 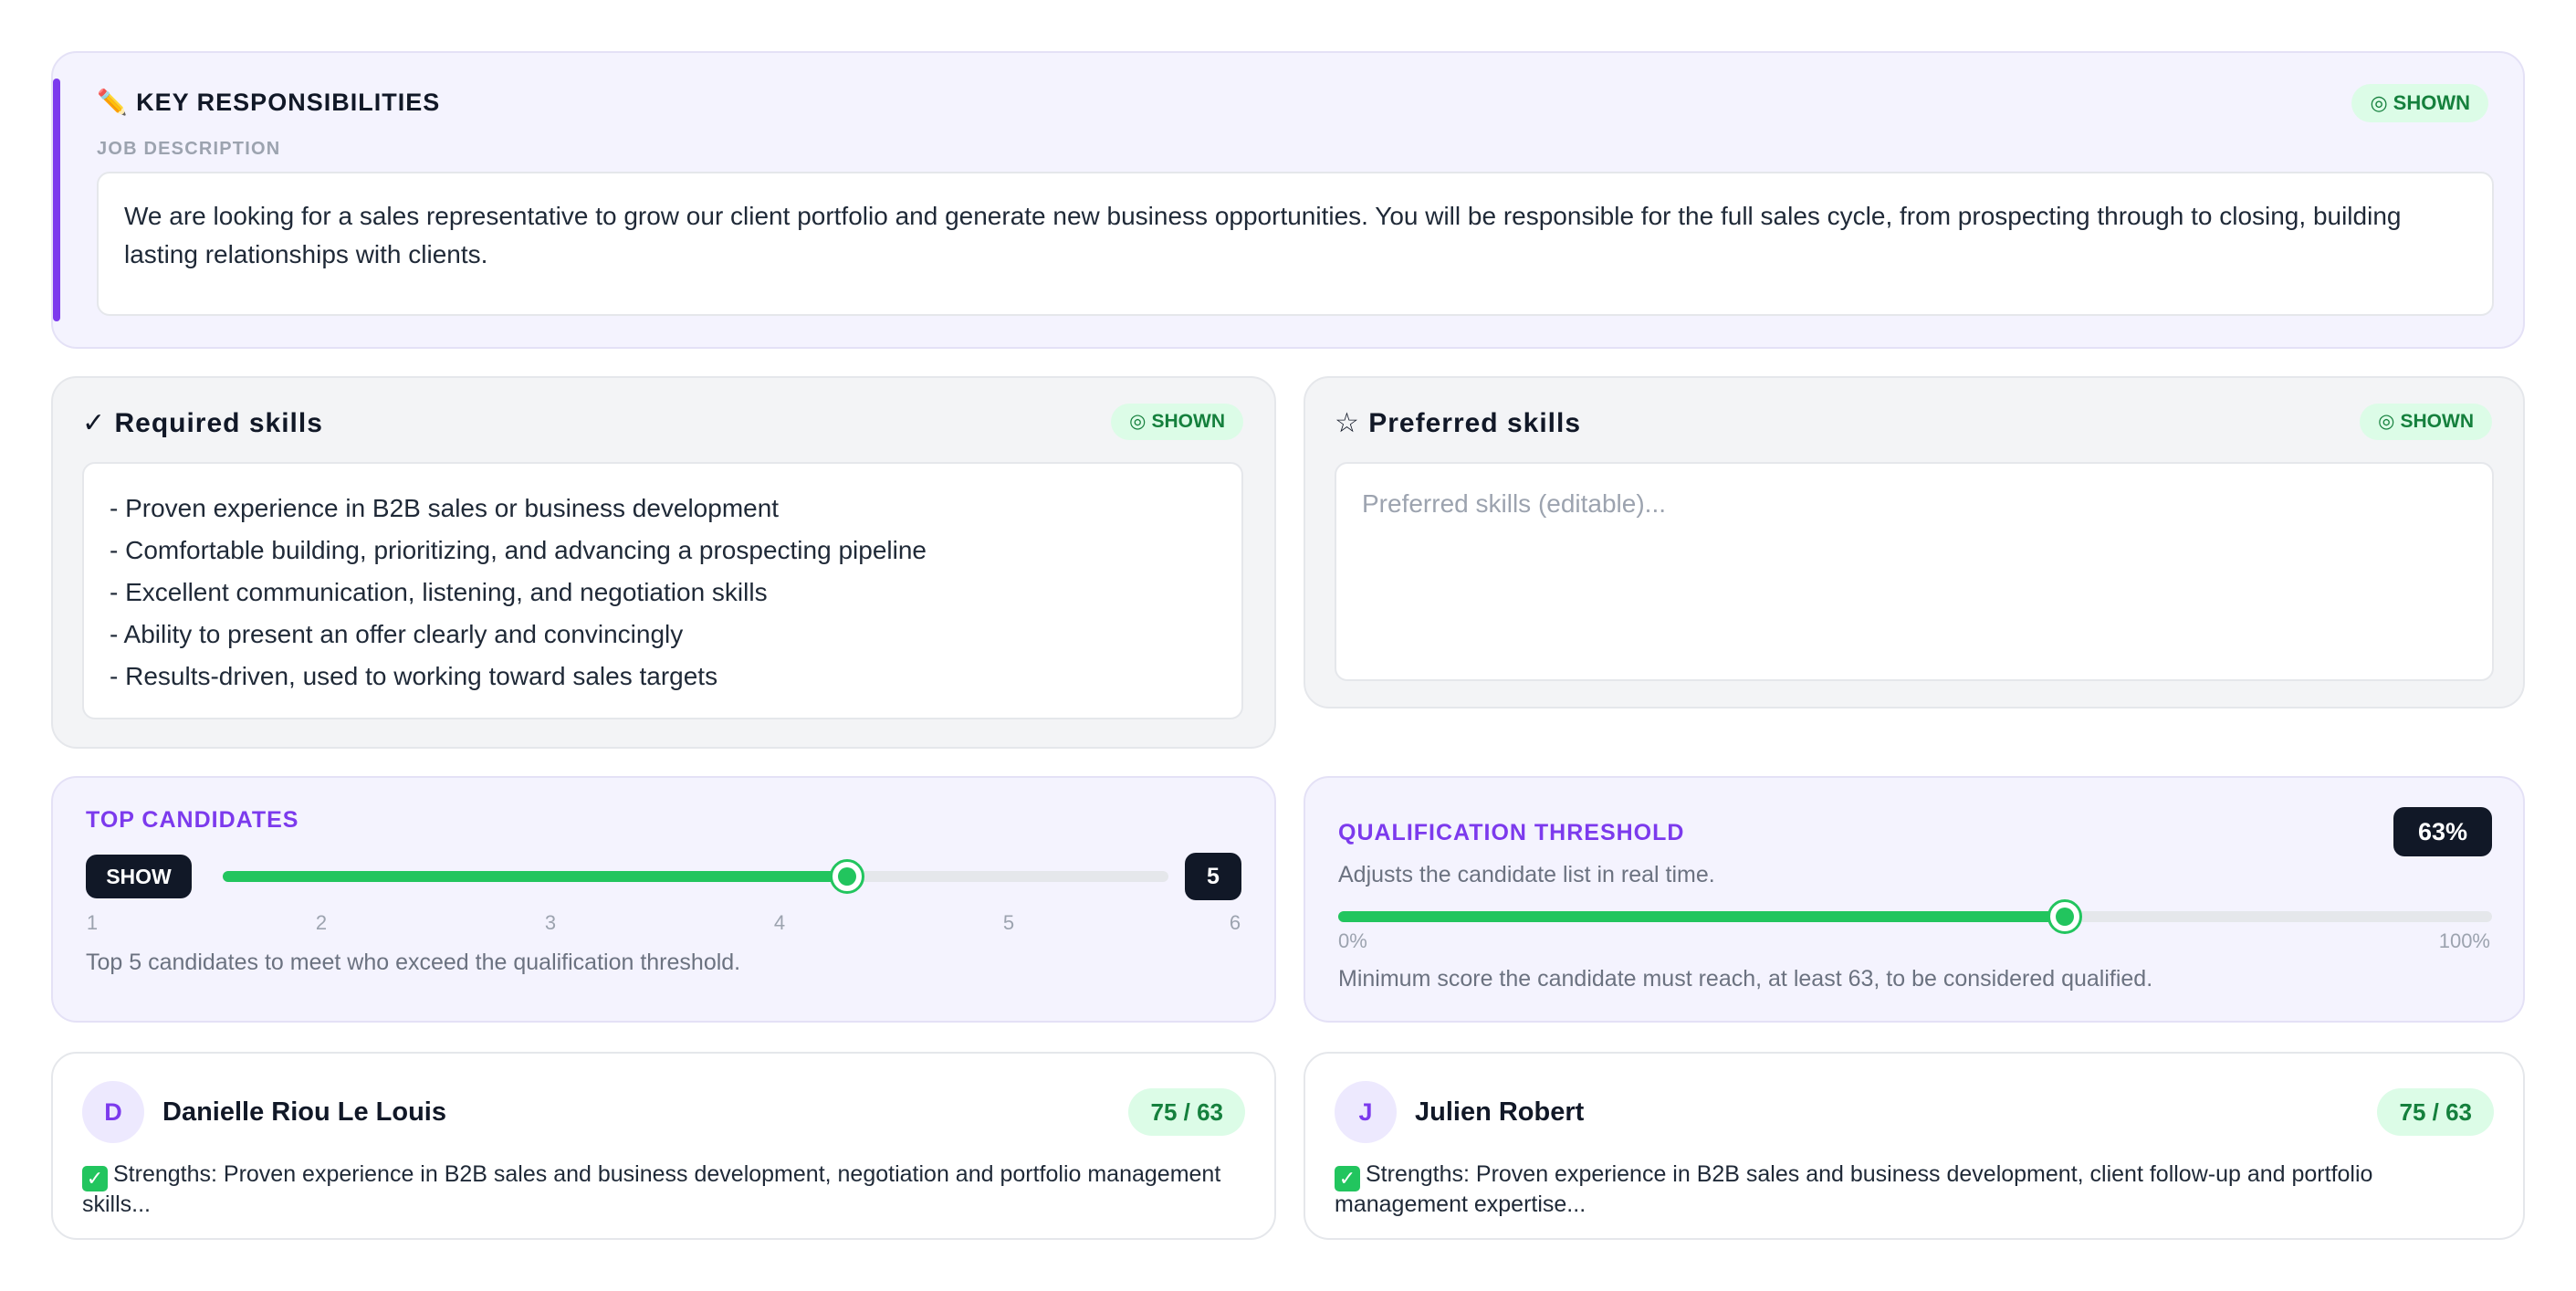 What do you see at coordinates (1500, 1112) in the screenshot?
I see `candidate-name: Julien Robert` at bounding box center [1500, 1112].